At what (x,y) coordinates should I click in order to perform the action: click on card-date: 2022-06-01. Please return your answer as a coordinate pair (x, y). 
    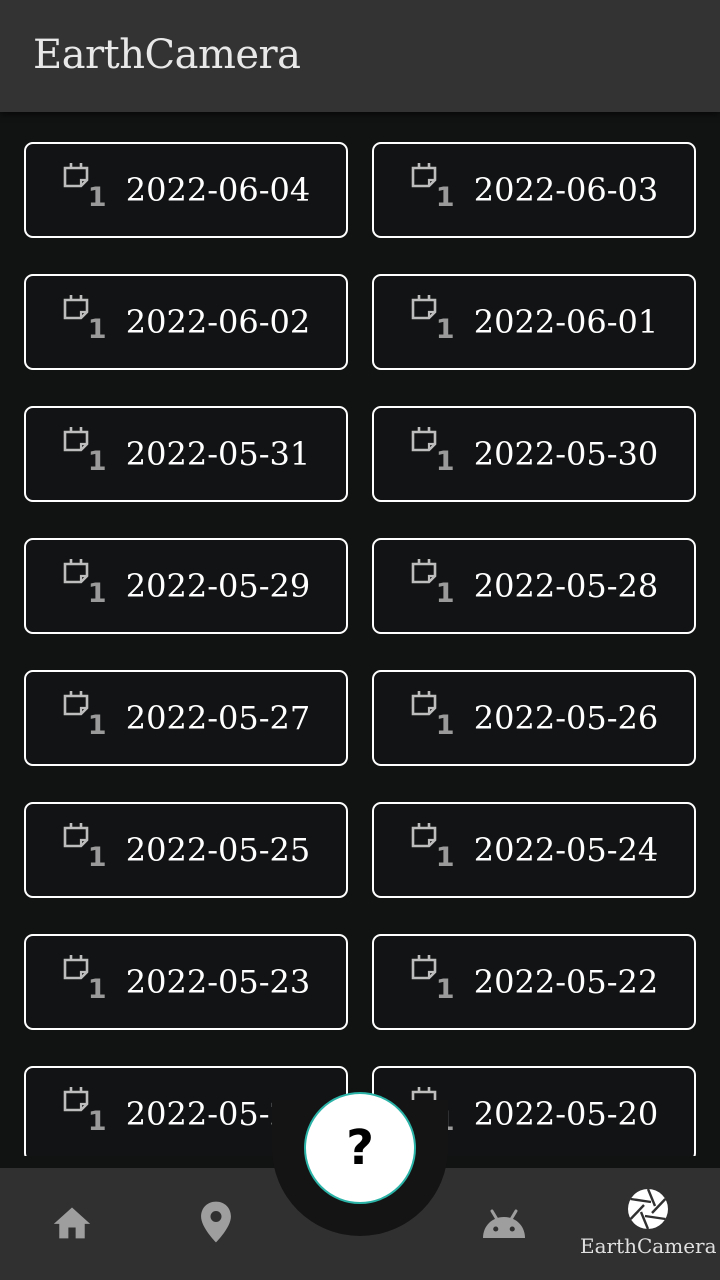
    Looking at the image, I should click on (566, 322).